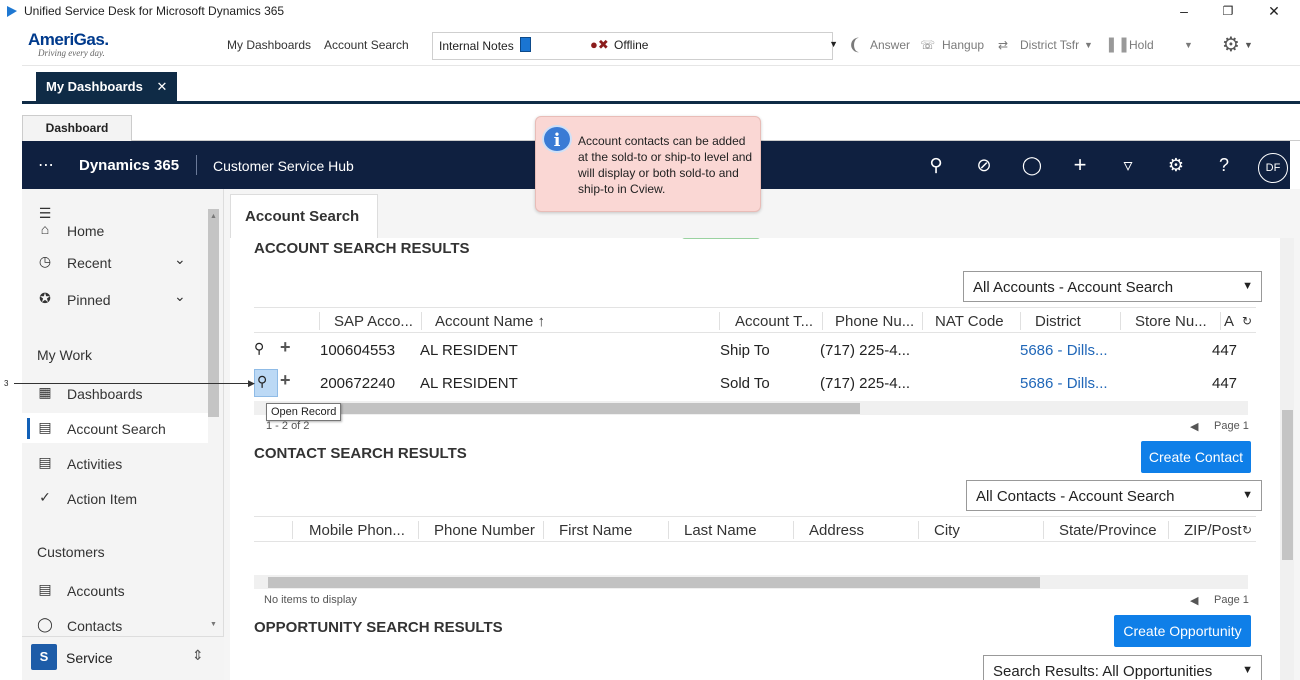 The image size is (1300, 680). I want to click on transfer-dropdown-icon: ▼, so click(1088, 45).